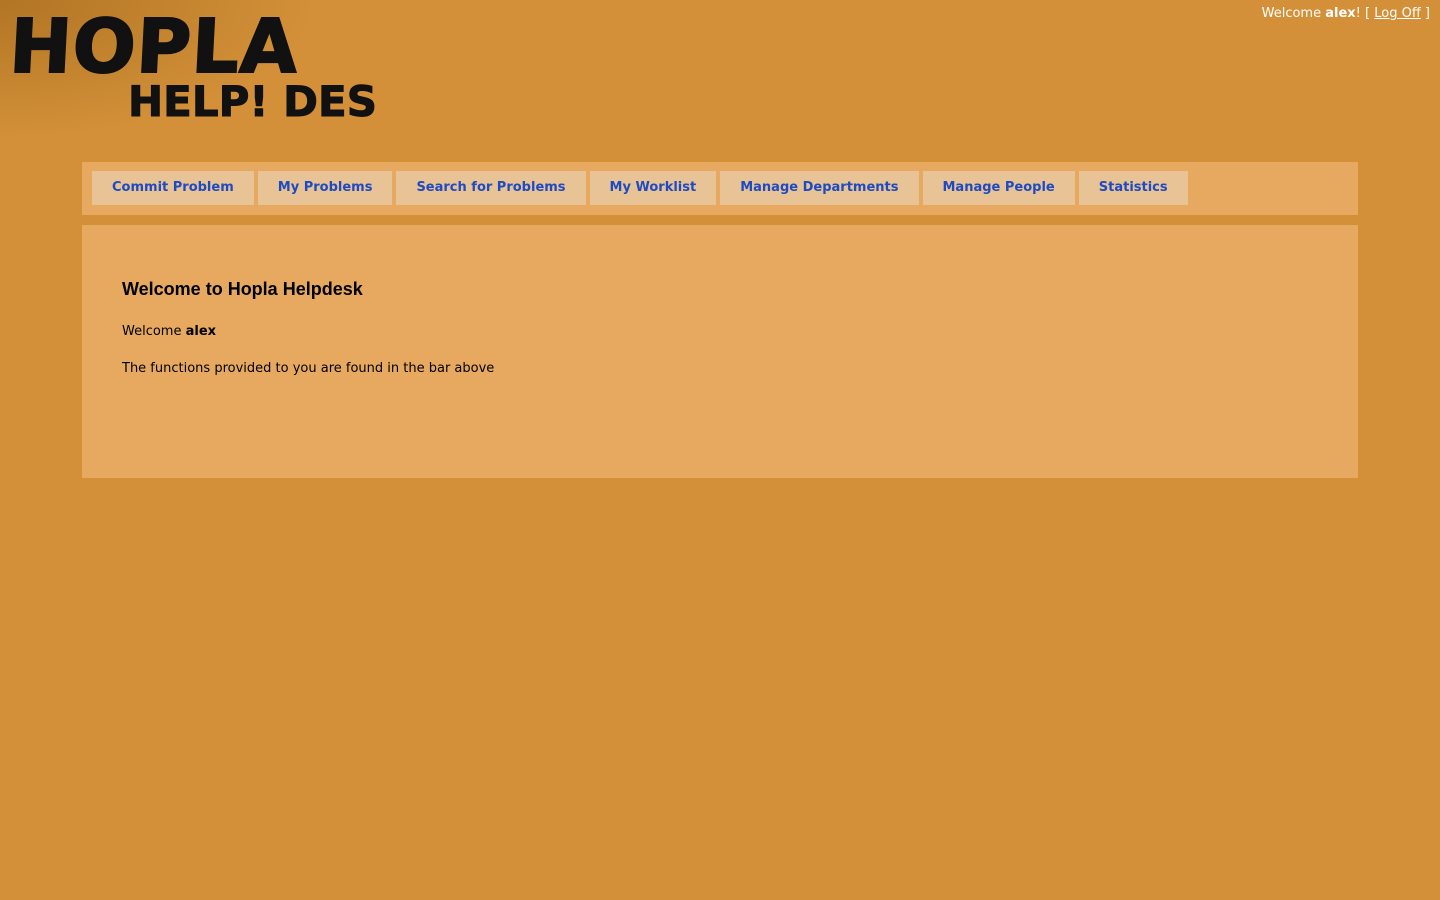 The width and height of the screenshot is (1440, 900). I want to click on menu-item-manage-departments: Manage Departments, so click(819, 188).